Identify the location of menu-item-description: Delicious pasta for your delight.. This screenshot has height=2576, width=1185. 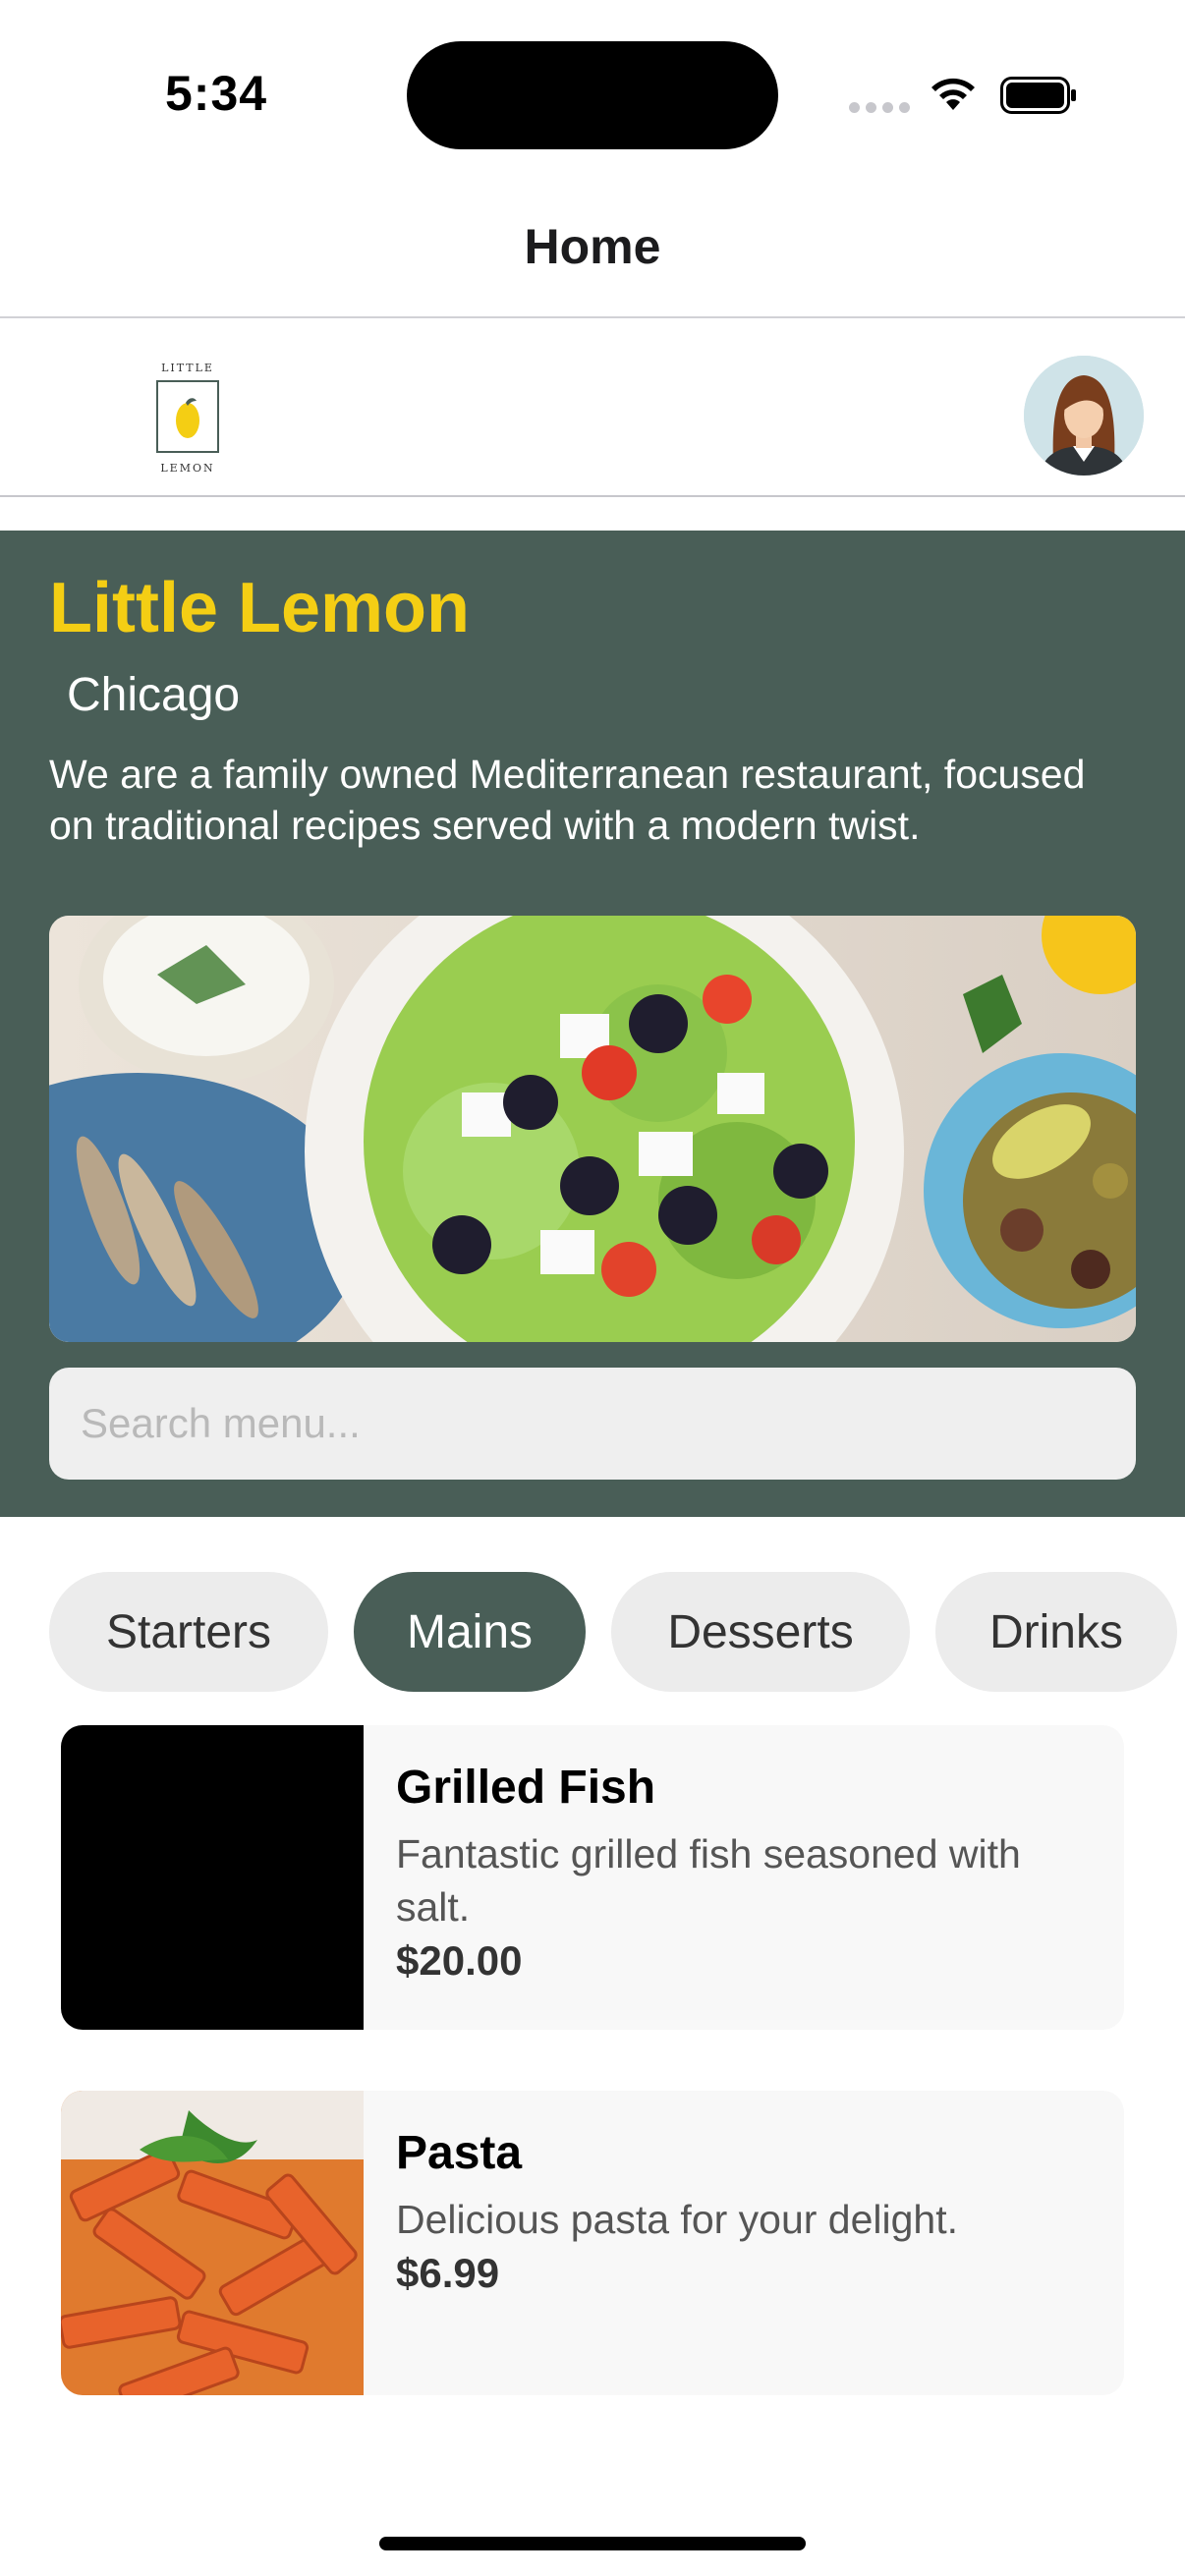
(678, 2219).